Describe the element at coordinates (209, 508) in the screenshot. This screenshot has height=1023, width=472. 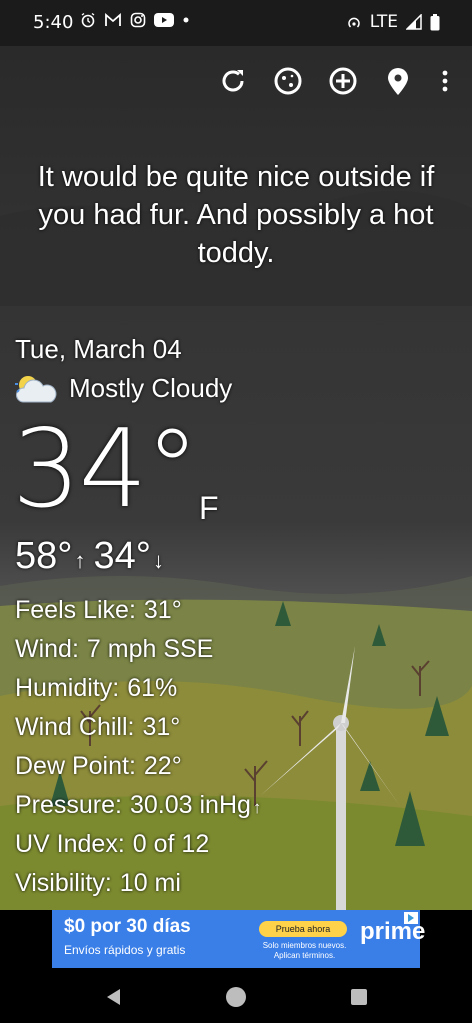
I see `temperature-unit: F` at that location.